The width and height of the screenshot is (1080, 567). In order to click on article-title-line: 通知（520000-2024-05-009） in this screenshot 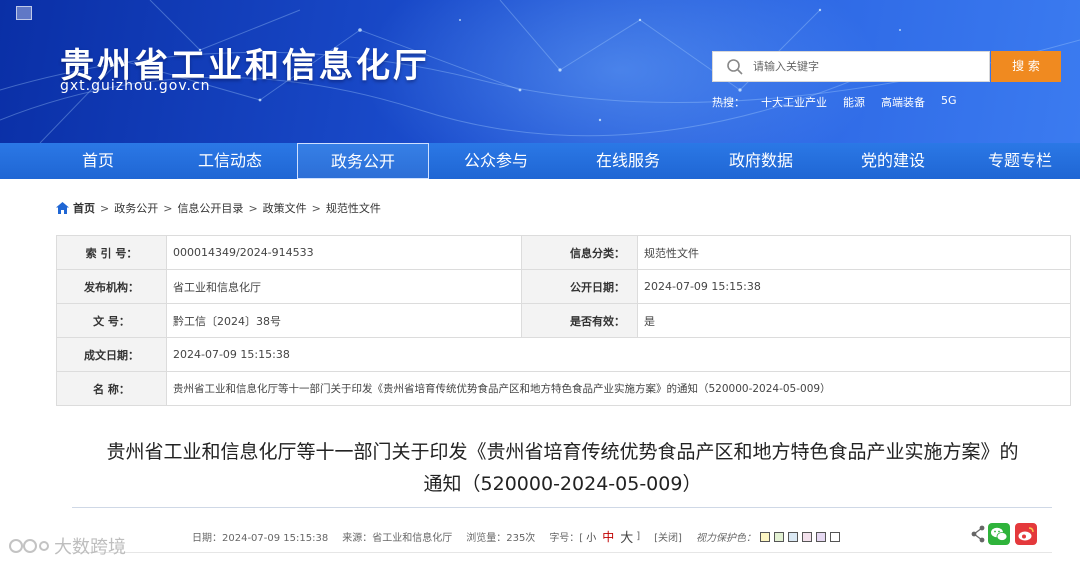, I will do `click(562, 484)`.